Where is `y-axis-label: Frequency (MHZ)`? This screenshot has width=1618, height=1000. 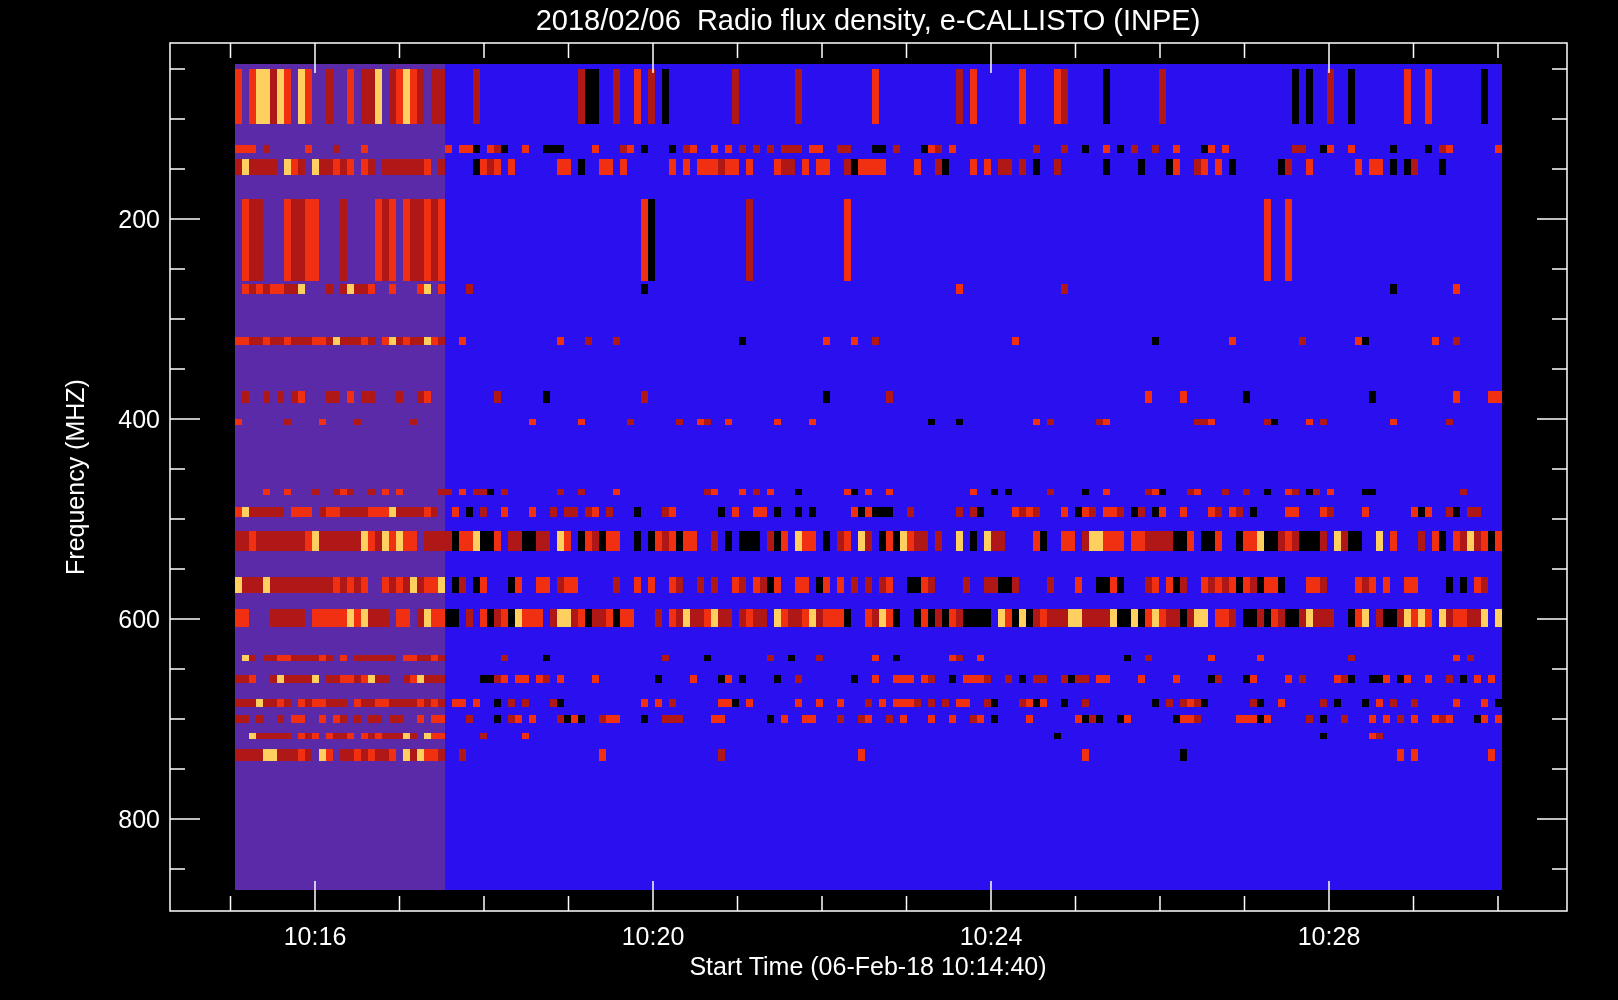 y-axis-label: Frequency (MHZ) is located at coordinates (75, 477).